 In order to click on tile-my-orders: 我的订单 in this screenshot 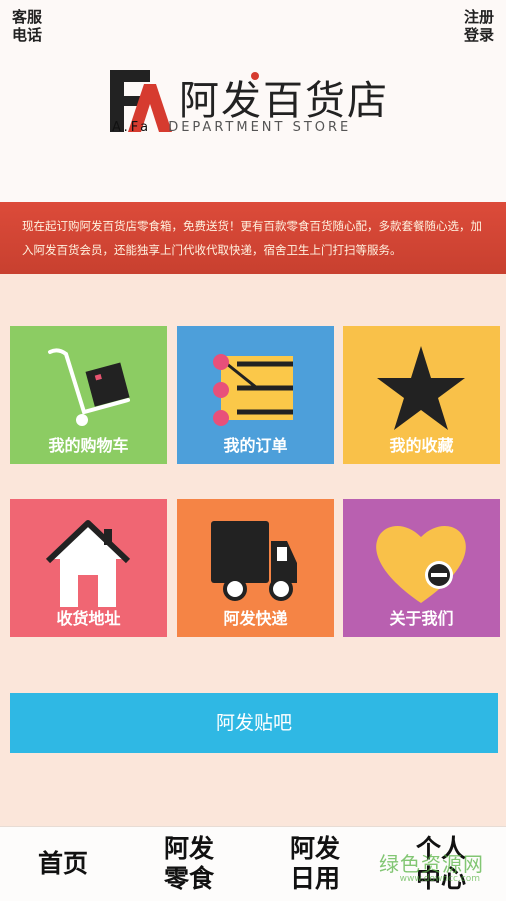, I will do `click(255, 395)`.